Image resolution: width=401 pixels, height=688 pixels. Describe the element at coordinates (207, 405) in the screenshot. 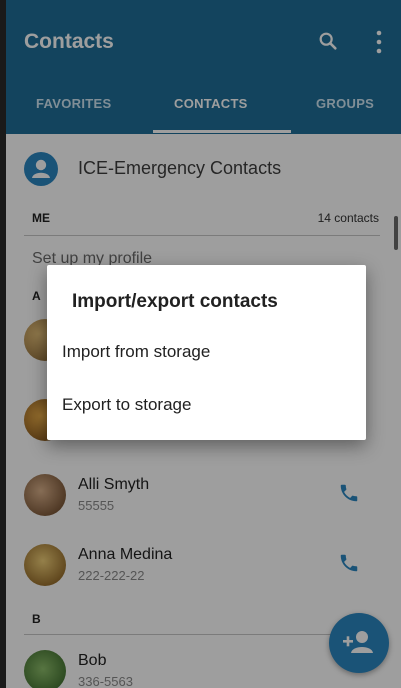

I see `export-to-storage-option: Export to storage` at that location.